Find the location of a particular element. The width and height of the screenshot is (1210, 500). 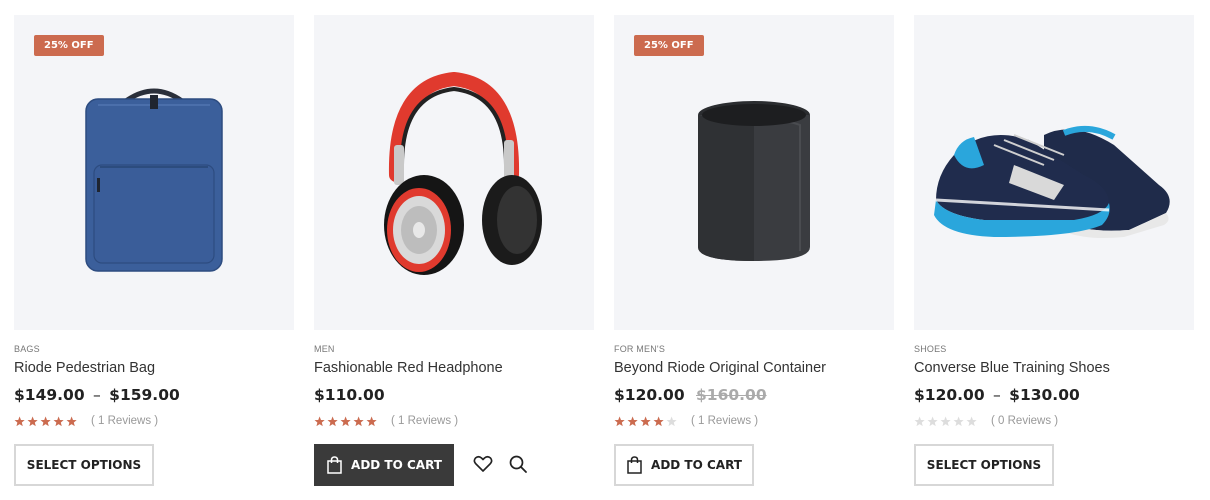

headphone-image is located at coordinates (463, 173).